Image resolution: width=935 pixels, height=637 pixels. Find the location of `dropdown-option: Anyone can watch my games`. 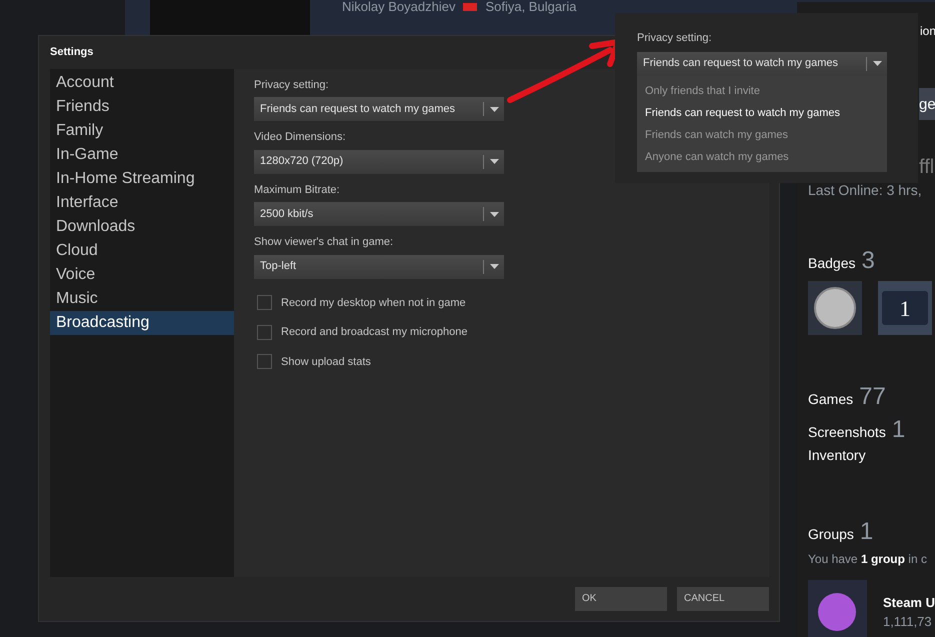

dropdown-option: Anyone can watch my games is located at coordinates (762, 157).